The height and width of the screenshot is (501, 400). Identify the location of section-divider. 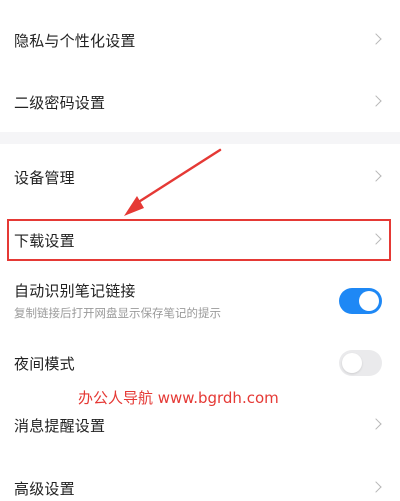
(200, 138).